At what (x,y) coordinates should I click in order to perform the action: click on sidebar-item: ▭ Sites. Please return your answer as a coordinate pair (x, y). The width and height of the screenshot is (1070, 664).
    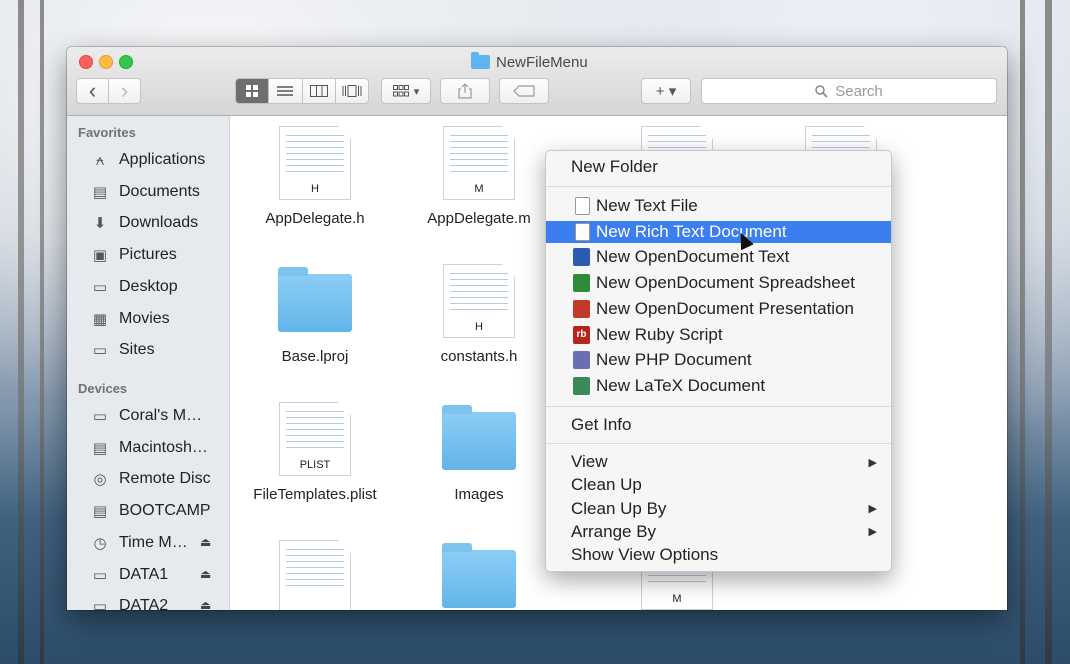
    Looking at the image, I should click on (122, 350).